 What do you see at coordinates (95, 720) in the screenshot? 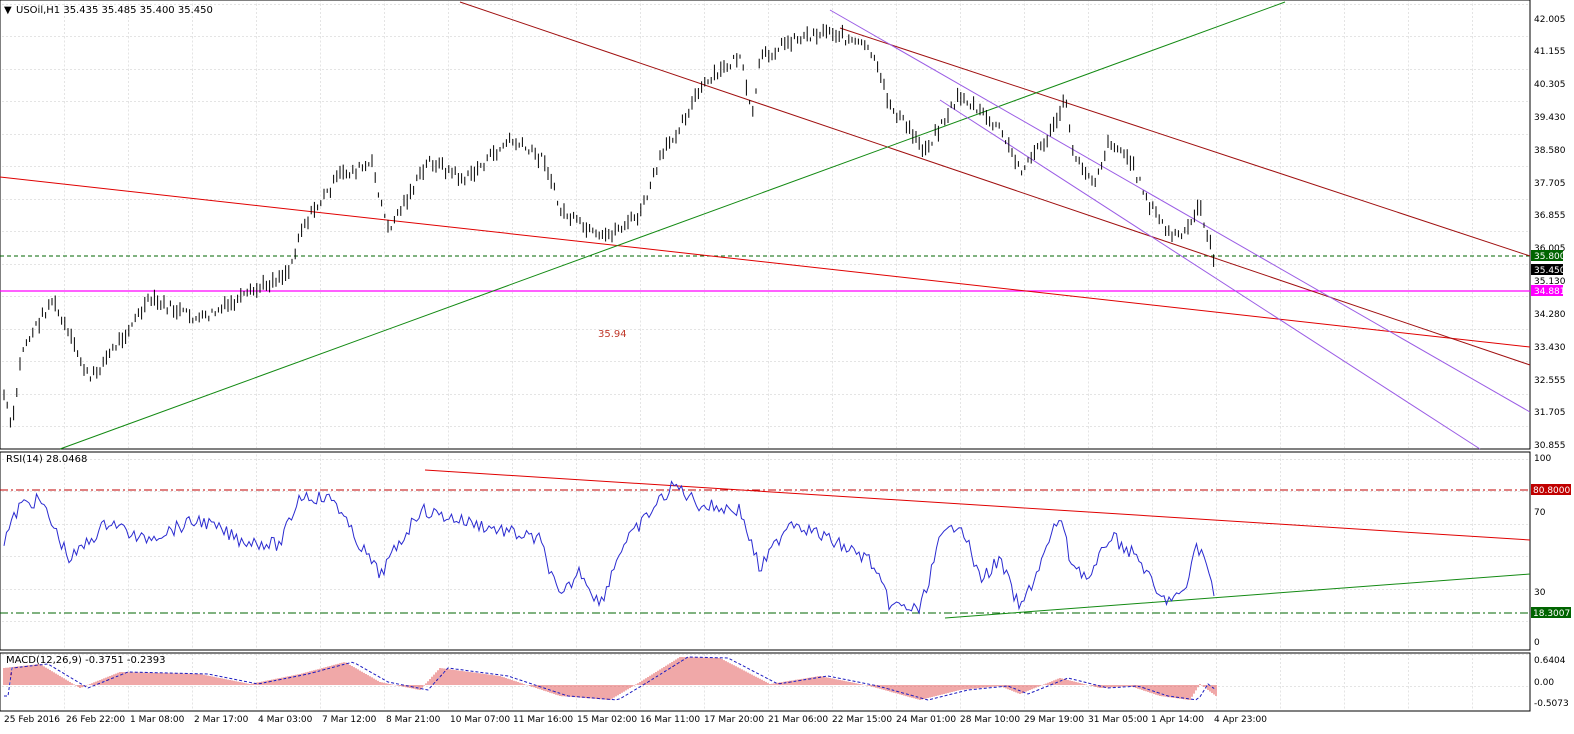
I see `time-label: 26 Feb 22:00` at bounding box center [95, 720].